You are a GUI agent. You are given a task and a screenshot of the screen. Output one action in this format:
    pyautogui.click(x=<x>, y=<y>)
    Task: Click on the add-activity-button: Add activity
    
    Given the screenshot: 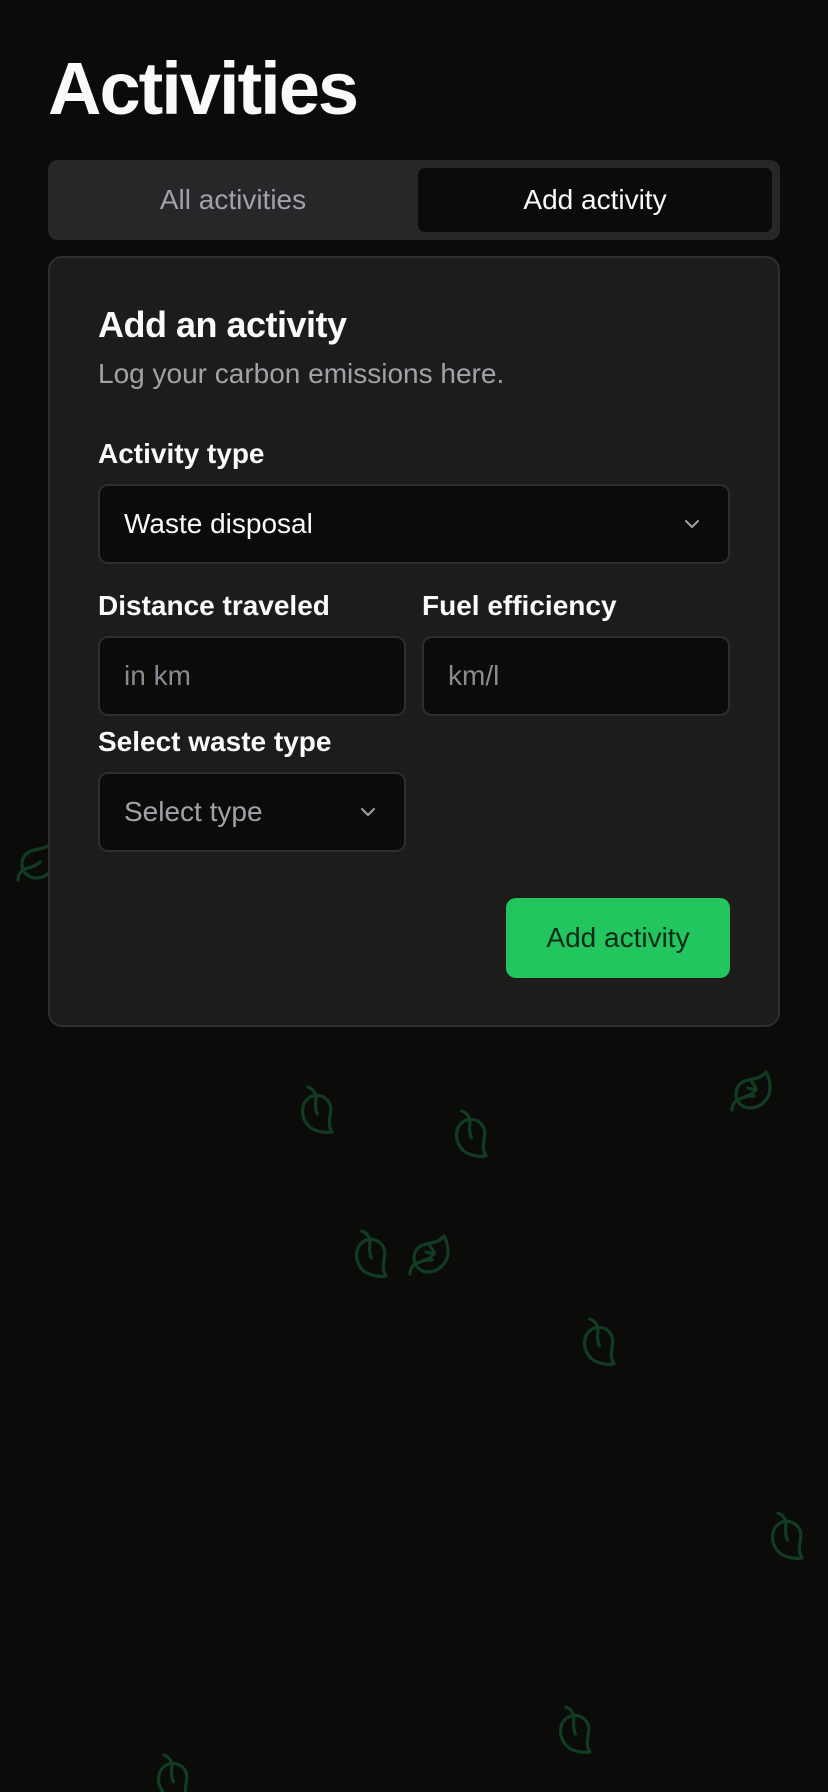 What is the action you would take?
    pyautogui.click(x=618, y=938)
    